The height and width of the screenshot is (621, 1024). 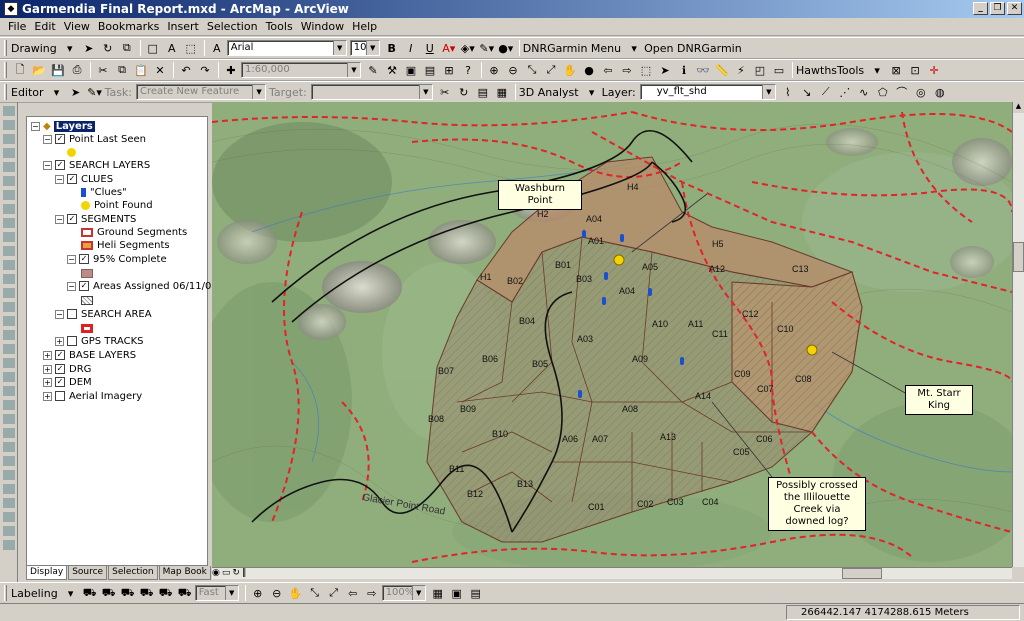 What do you see at coordinates (883, 92) in the screenshot?
I see `interpolate-polygon-icon: ⬠` at bounding box center [883, 92].